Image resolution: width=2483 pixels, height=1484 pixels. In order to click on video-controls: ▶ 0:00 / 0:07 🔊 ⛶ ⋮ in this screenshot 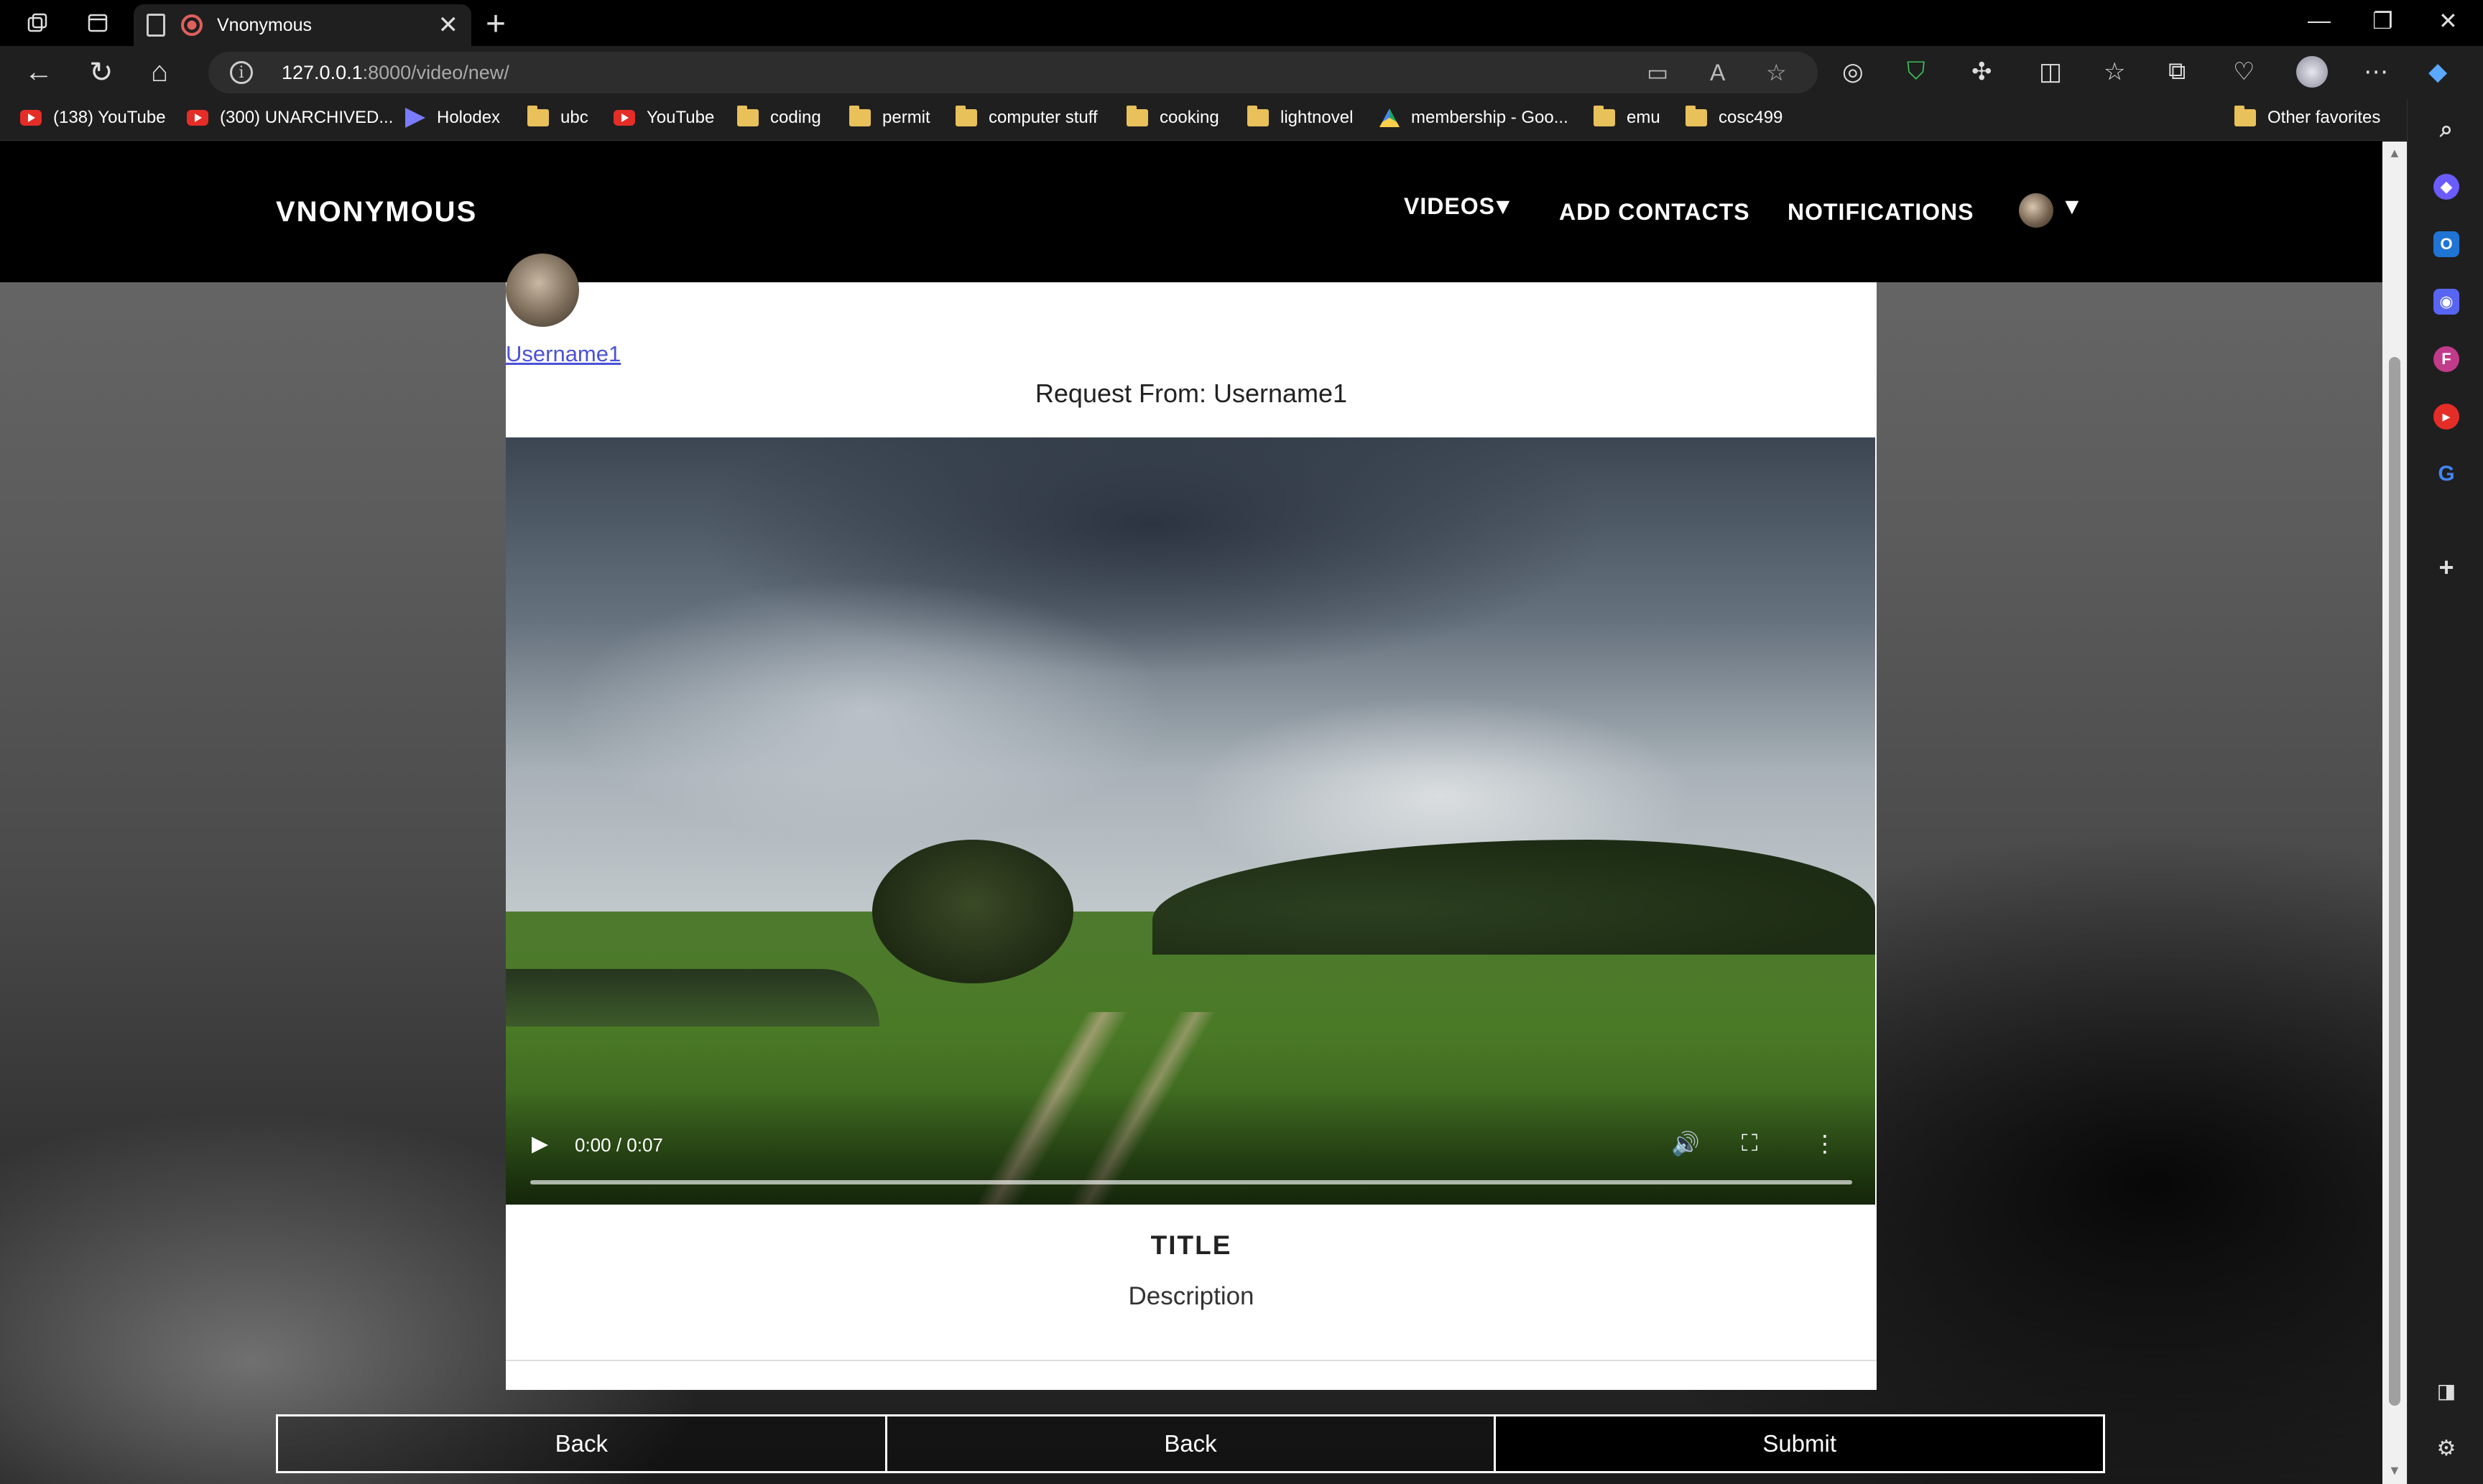, I will do `click(1190, 1161)`.